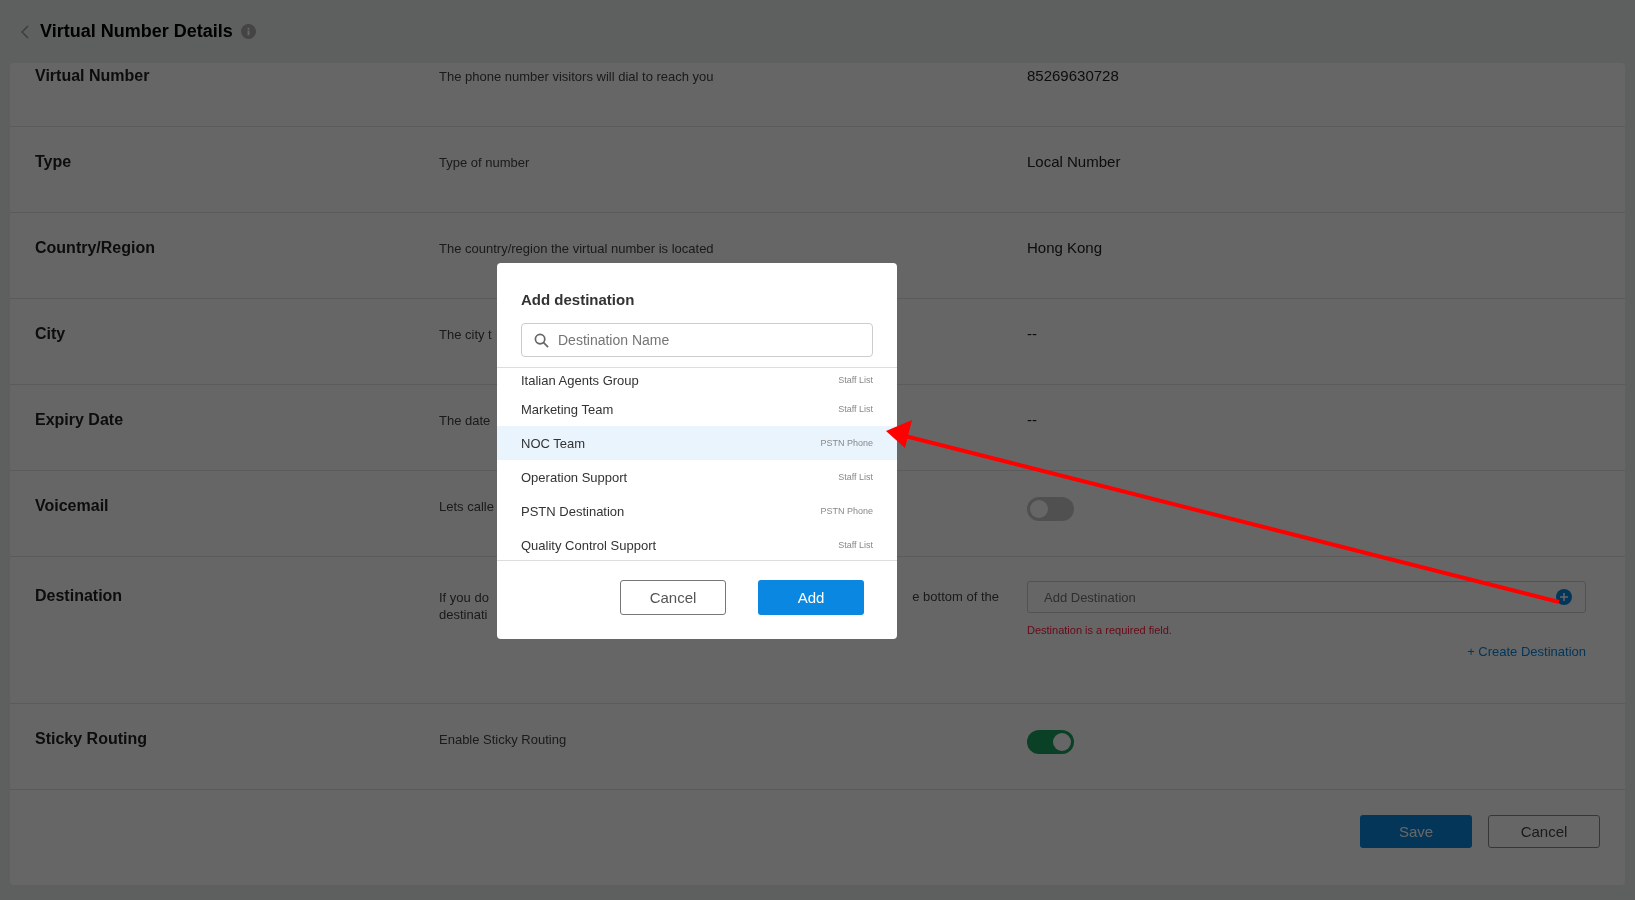 Image resolution: width=1635 pixels, height=900 pixels. Describe the element at coordinates (697, 340) in the screenshot. I see `search-field: Destination Name` at that location.